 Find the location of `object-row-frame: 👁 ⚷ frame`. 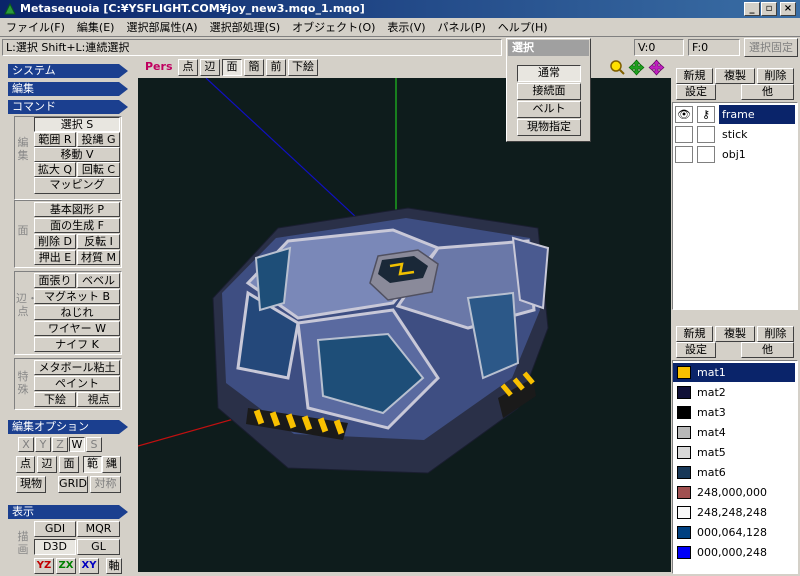

object-row-frame: 👁 ⚷ frame is located at coordinates (735, 114).